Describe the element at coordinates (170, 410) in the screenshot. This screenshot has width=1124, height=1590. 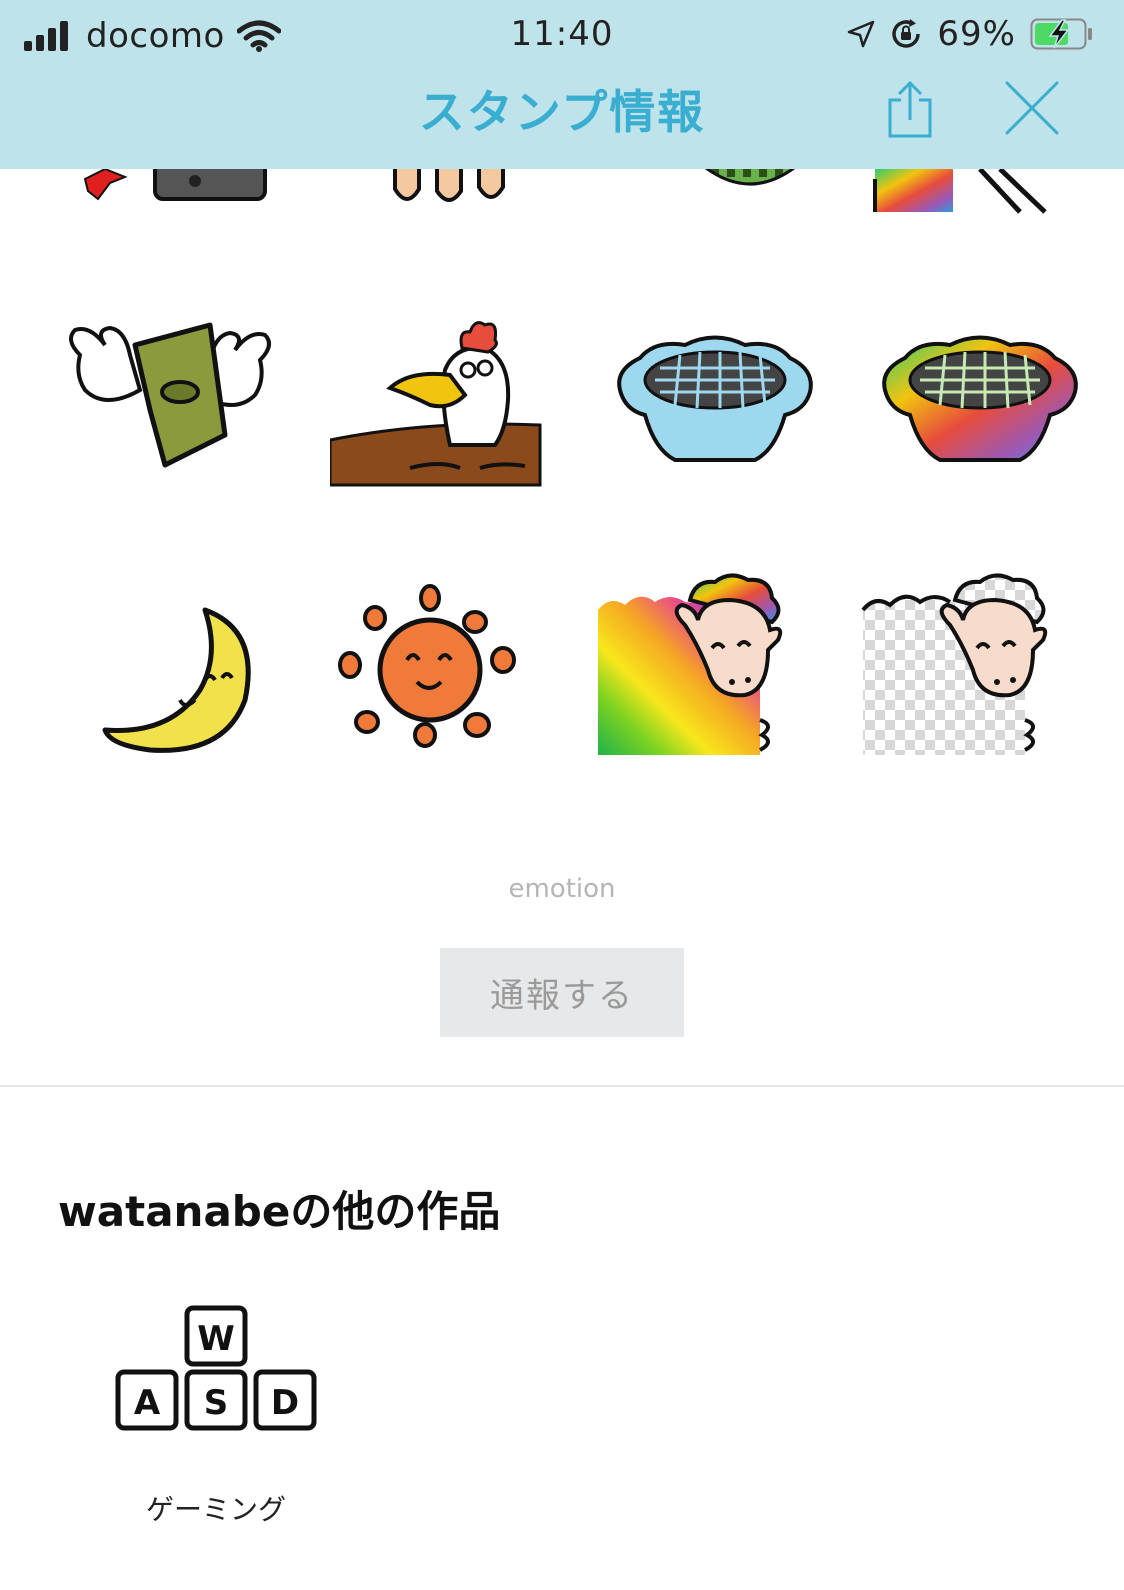
I see `sticker-flying-money` at that location.